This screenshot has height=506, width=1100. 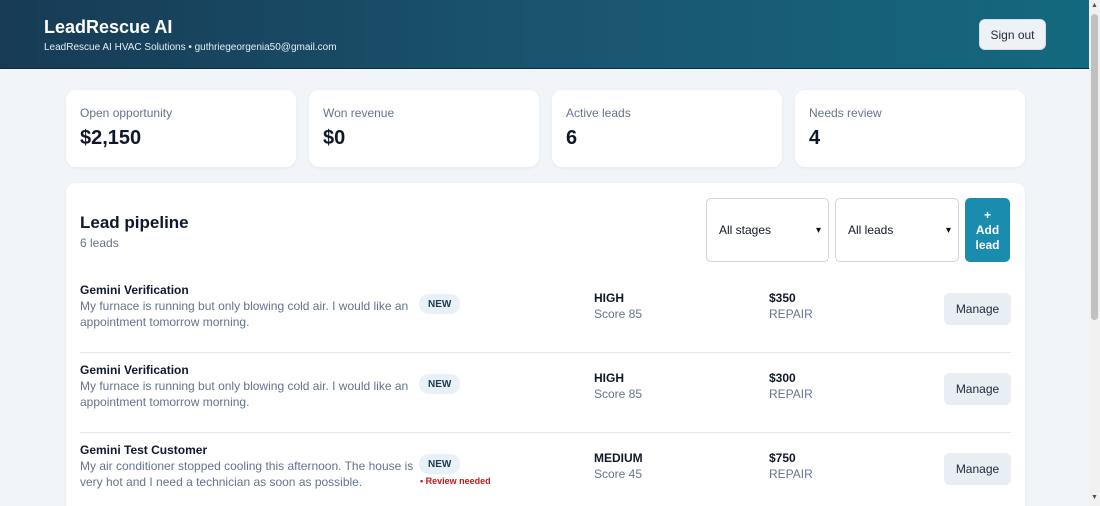 I want to click on lead-amount: $300, so click(x=782, y=378).